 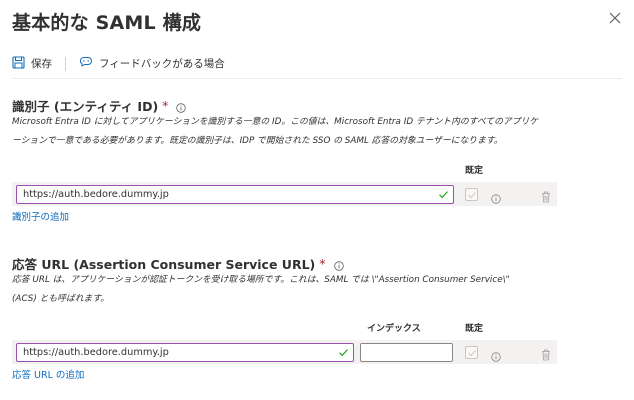 I want to click on feedback-button: フィードバックがある場合, so click(x=152, y=63).